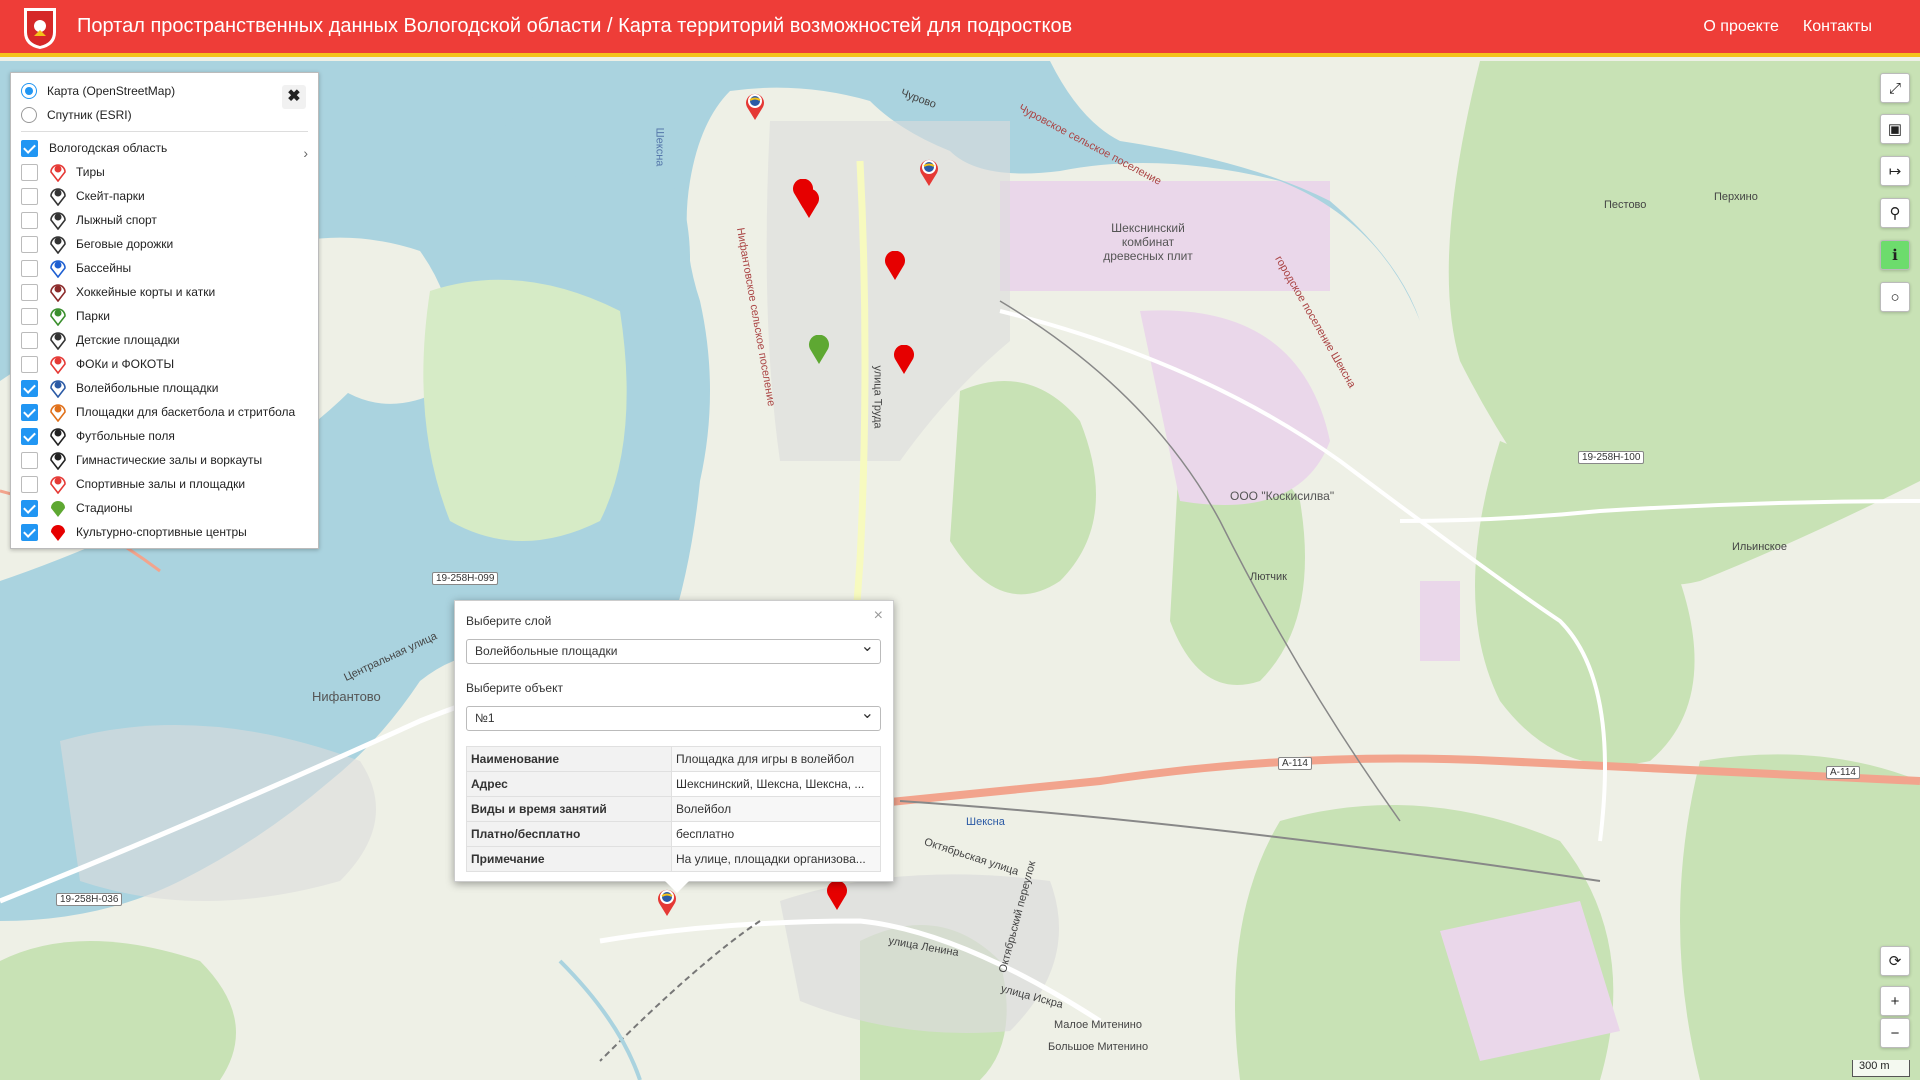  Describe the element at coordinates (58, 173) in the screenshot. I see `shooting-range-icon` at that location.